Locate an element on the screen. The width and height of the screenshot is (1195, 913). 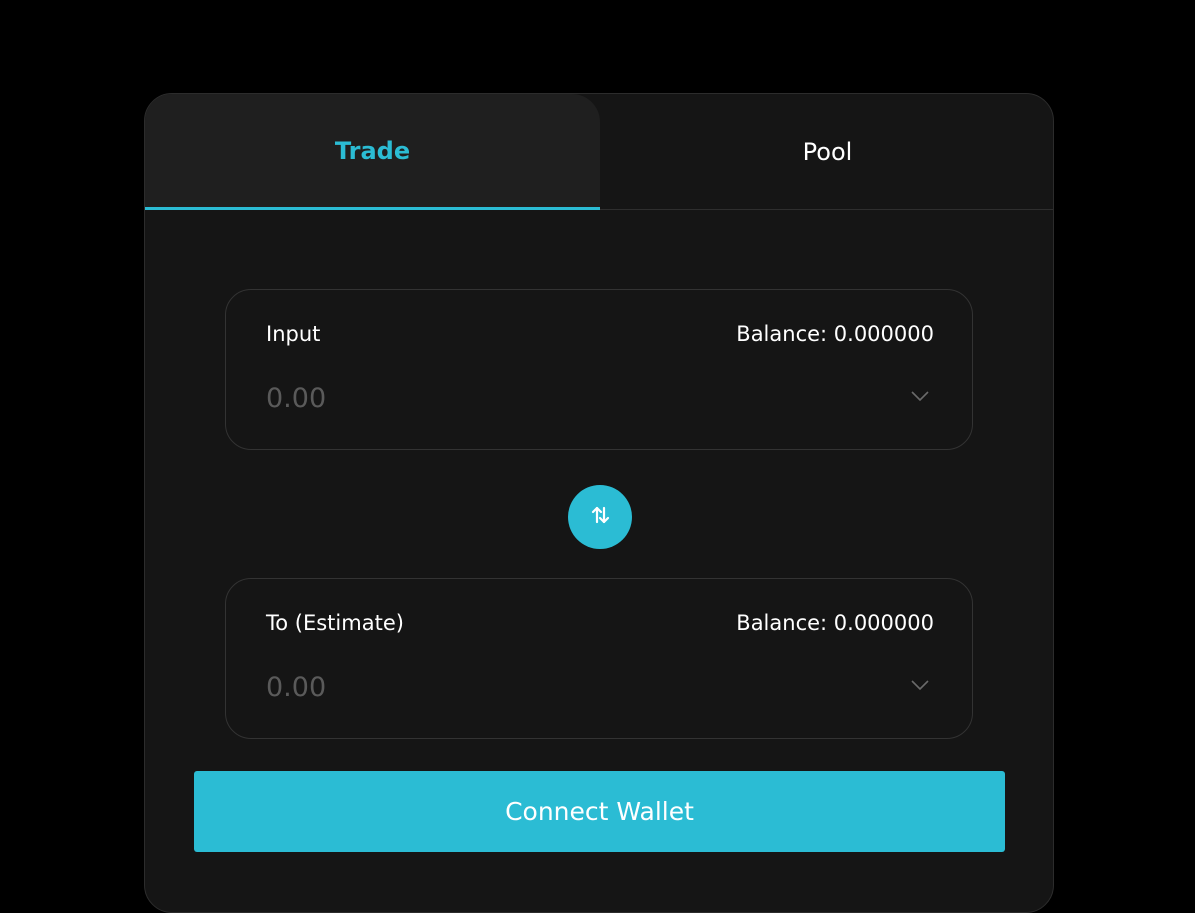
input-token-box: Input Balance: 0.000000 is located at coordinates (599, 369).